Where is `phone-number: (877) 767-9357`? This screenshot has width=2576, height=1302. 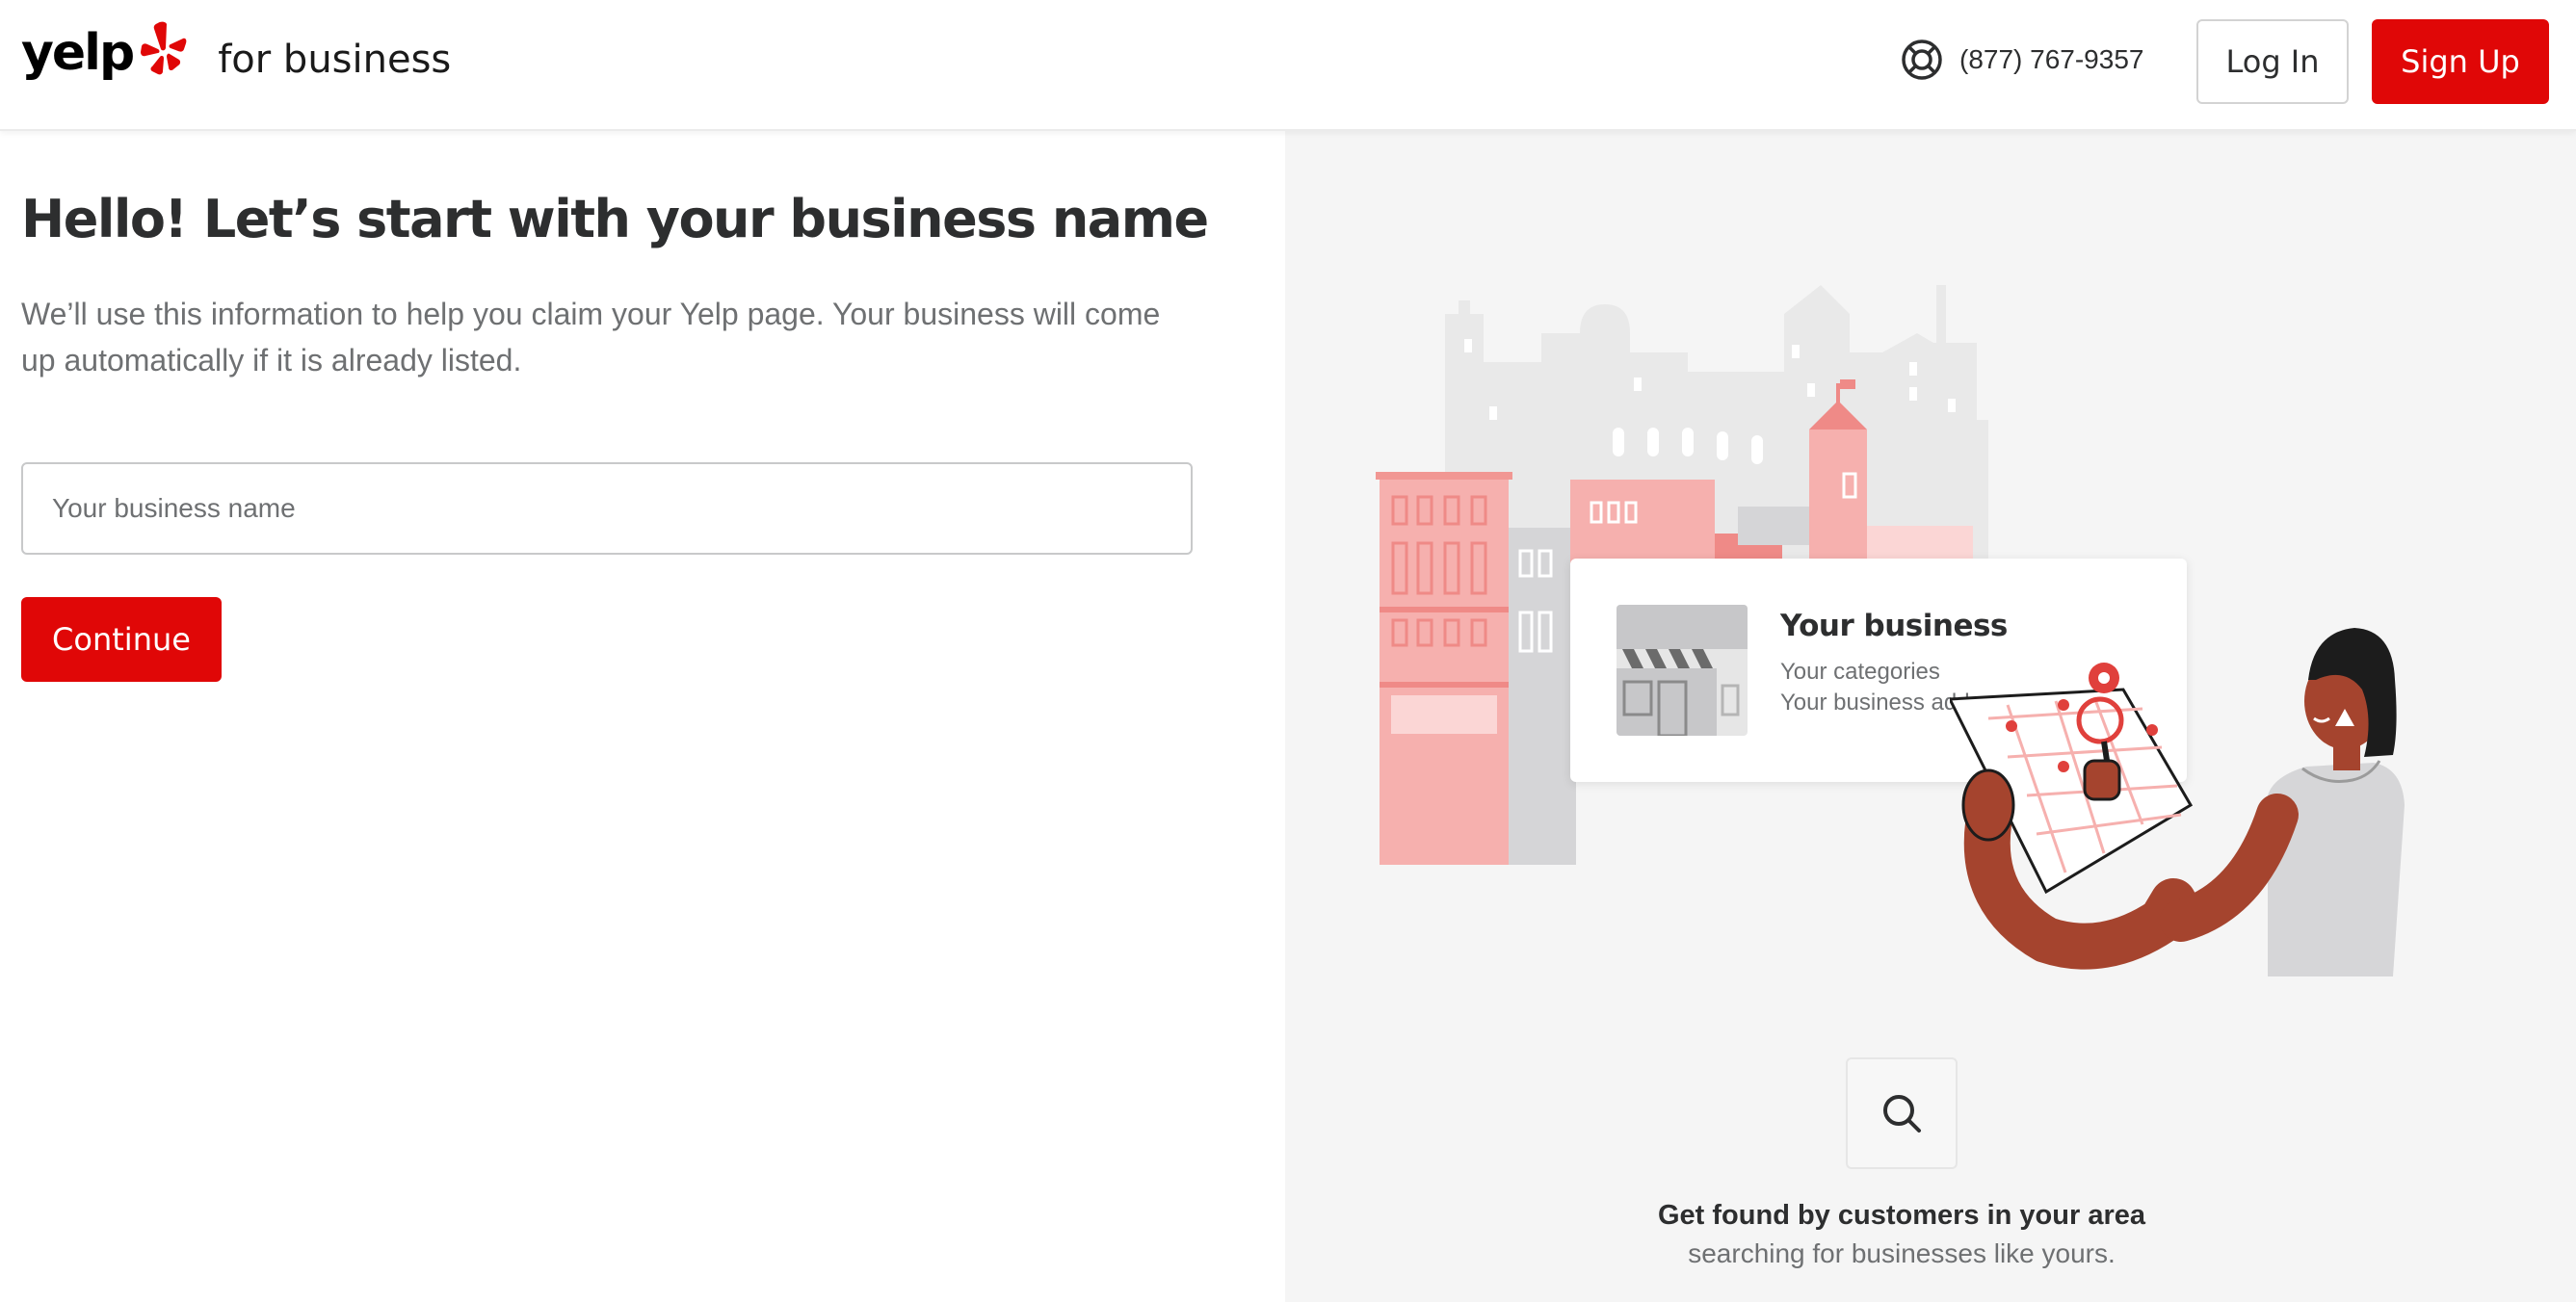
phone-number: (877) 767-9357 is located at coordinates (2051, 59).